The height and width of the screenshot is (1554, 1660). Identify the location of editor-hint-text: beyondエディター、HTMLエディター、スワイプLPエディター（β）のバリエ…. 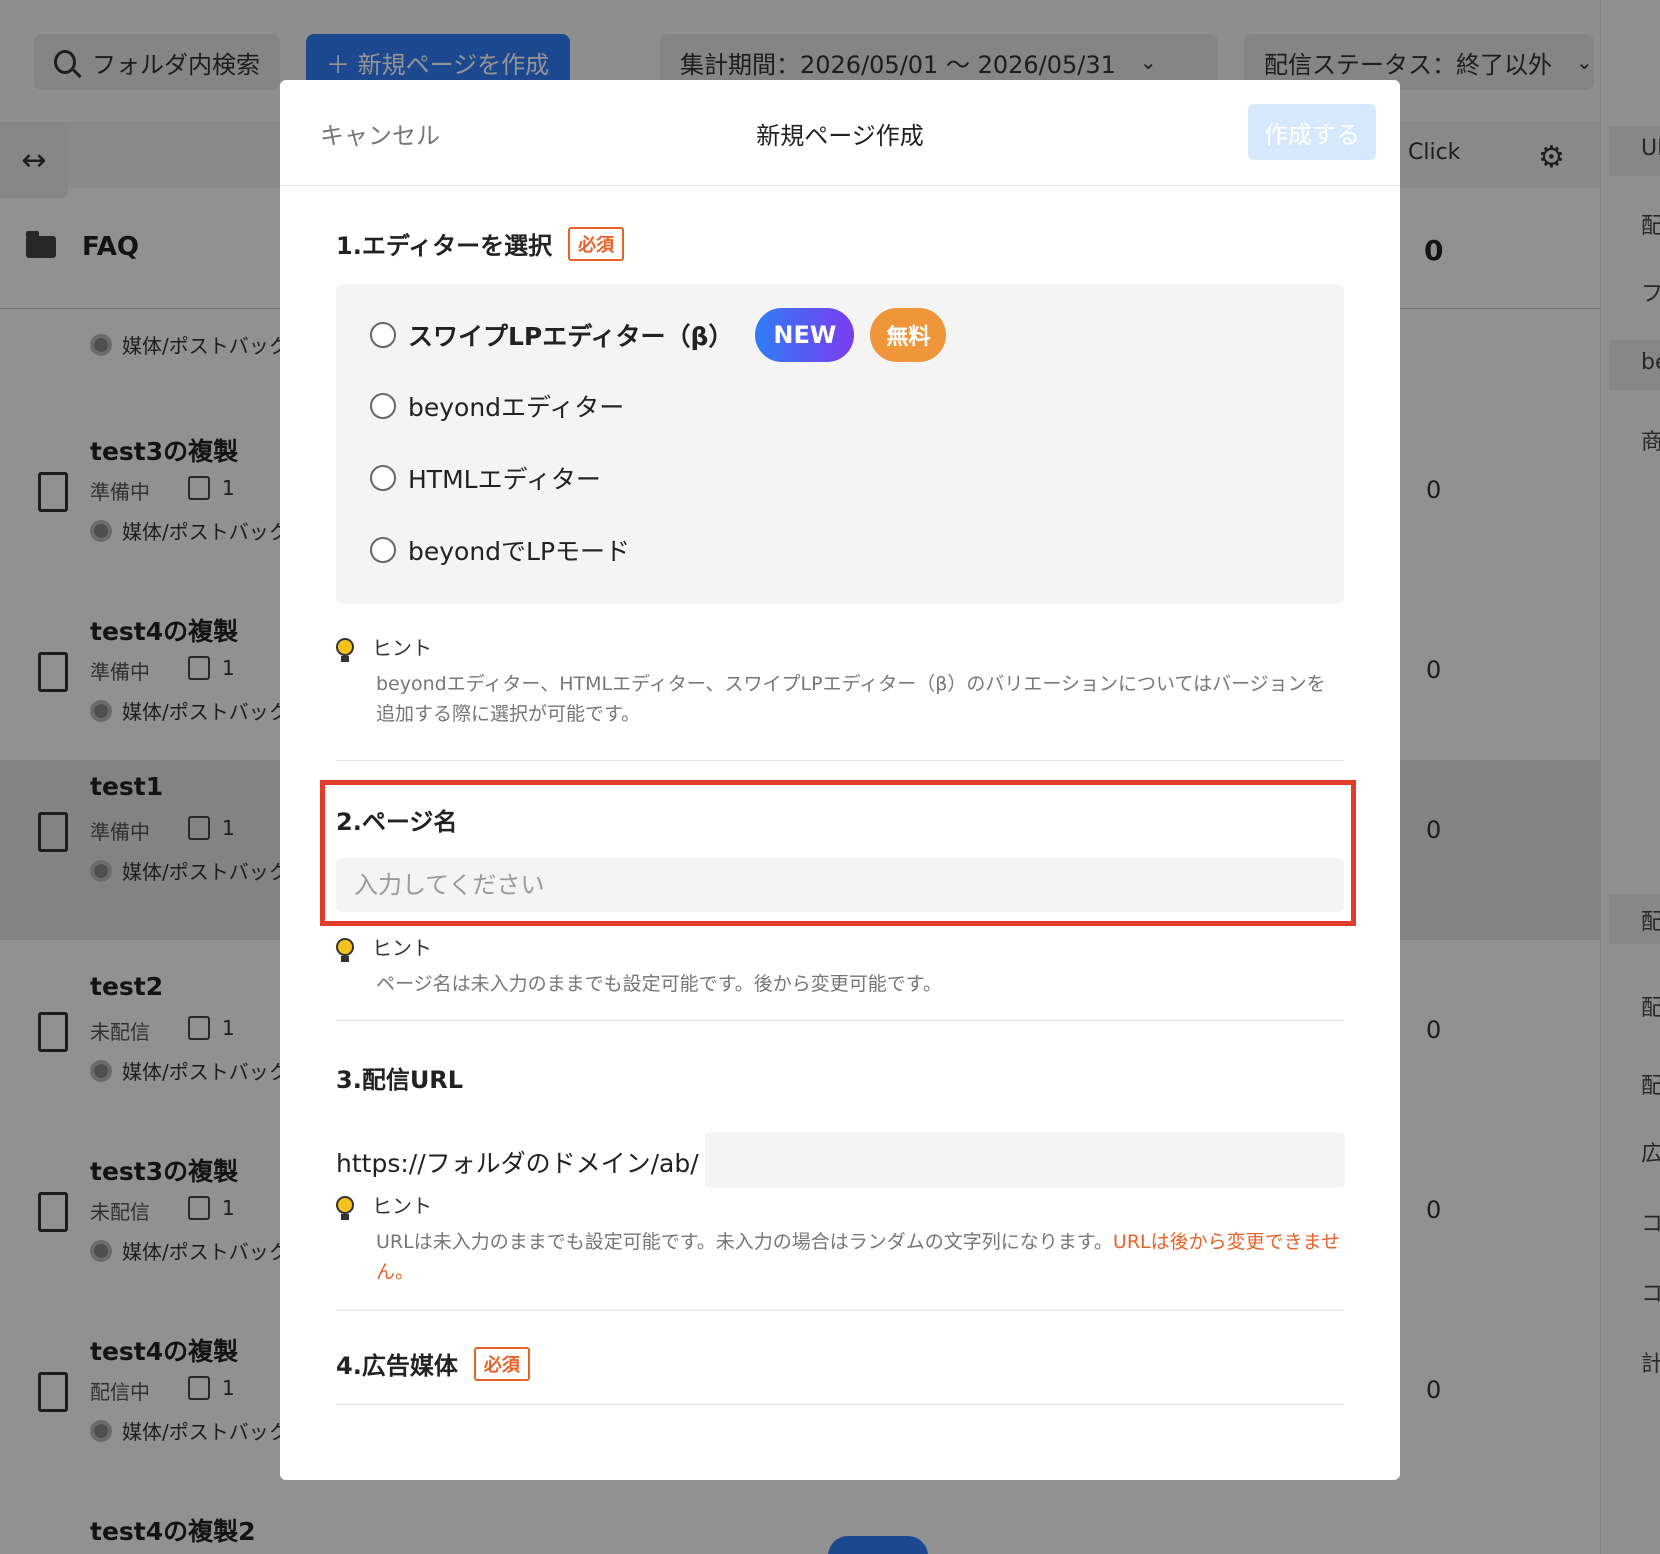
(851, 699).